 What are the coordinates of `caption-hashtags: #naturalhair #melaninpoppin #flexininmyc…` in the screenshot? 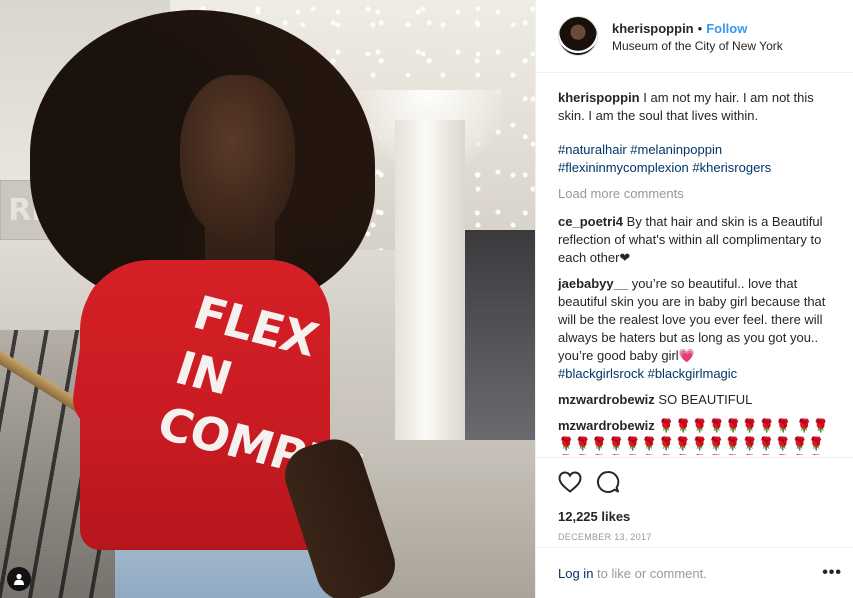 It's located at (695, 159).